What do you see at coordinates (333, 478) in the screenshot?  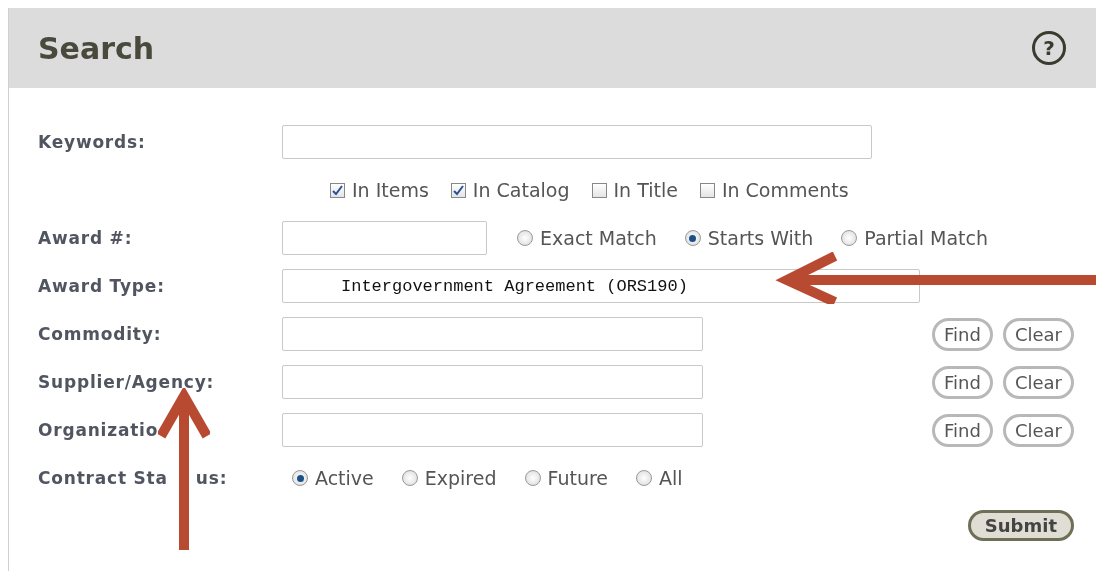 I see `radio-option: Active` at bounding box center [333, 478].